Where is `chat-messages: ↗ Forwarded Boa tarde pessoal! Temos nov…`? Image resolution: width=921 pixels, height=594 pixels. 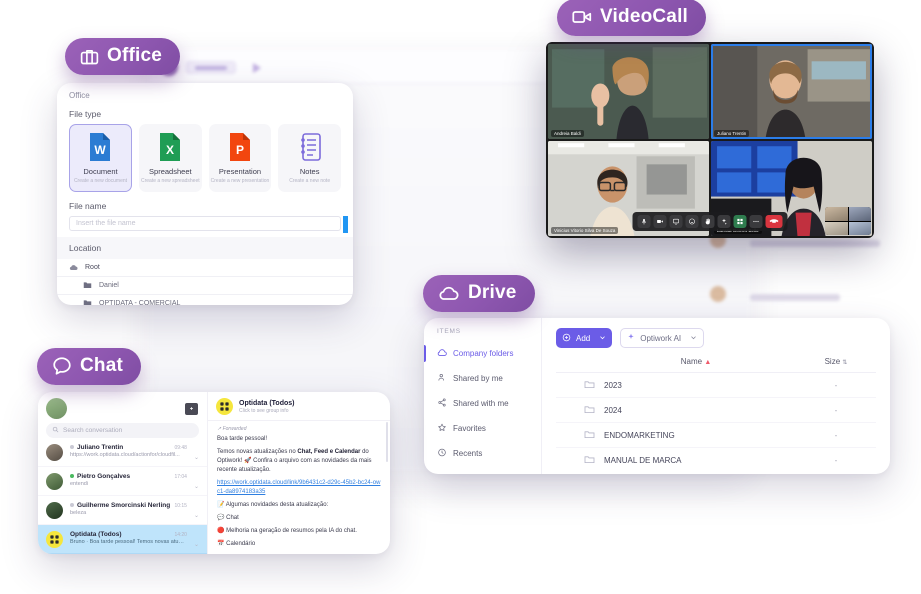 chat-messages: ↗ Forwarded Boa tarde pessoal! Temos nov… is located at coordinates (299, 487).